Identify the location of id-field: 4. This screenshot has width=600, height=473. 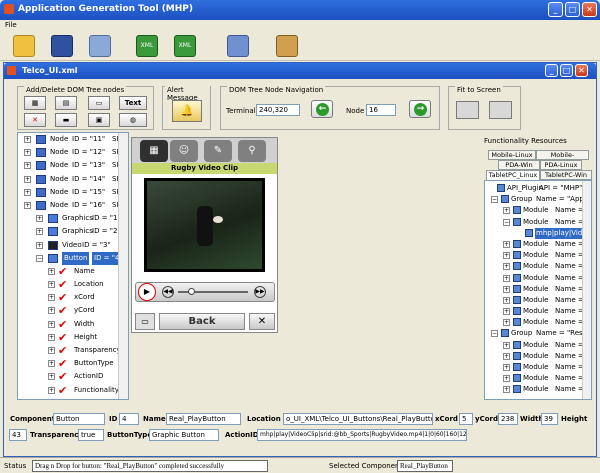
(129, 419).